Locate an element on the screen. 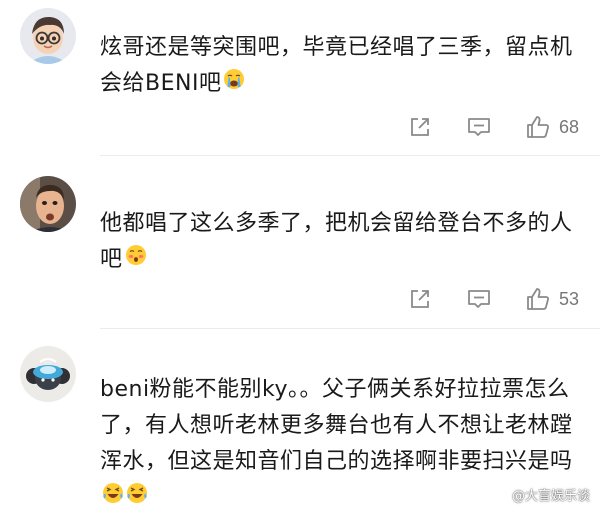 Image resolution: width=600 pixels, height=516 pixels. like-button: 68 is located at coordinates (552, 127).